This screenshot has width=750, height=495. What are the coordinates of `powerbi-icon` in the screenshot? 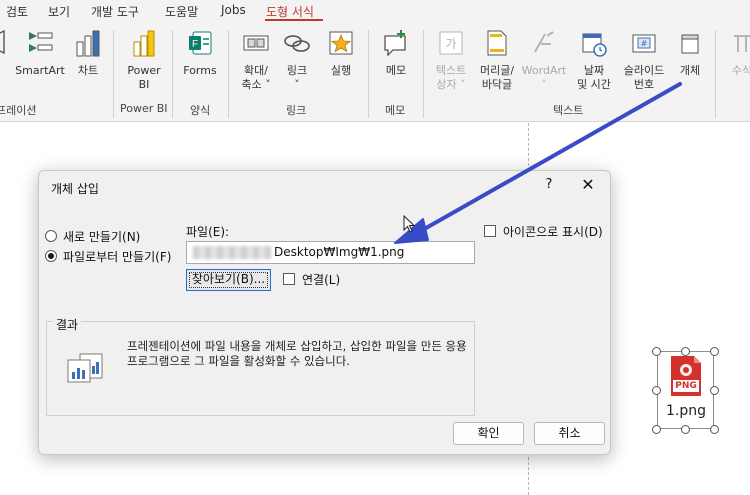 It's located at (144, 44).